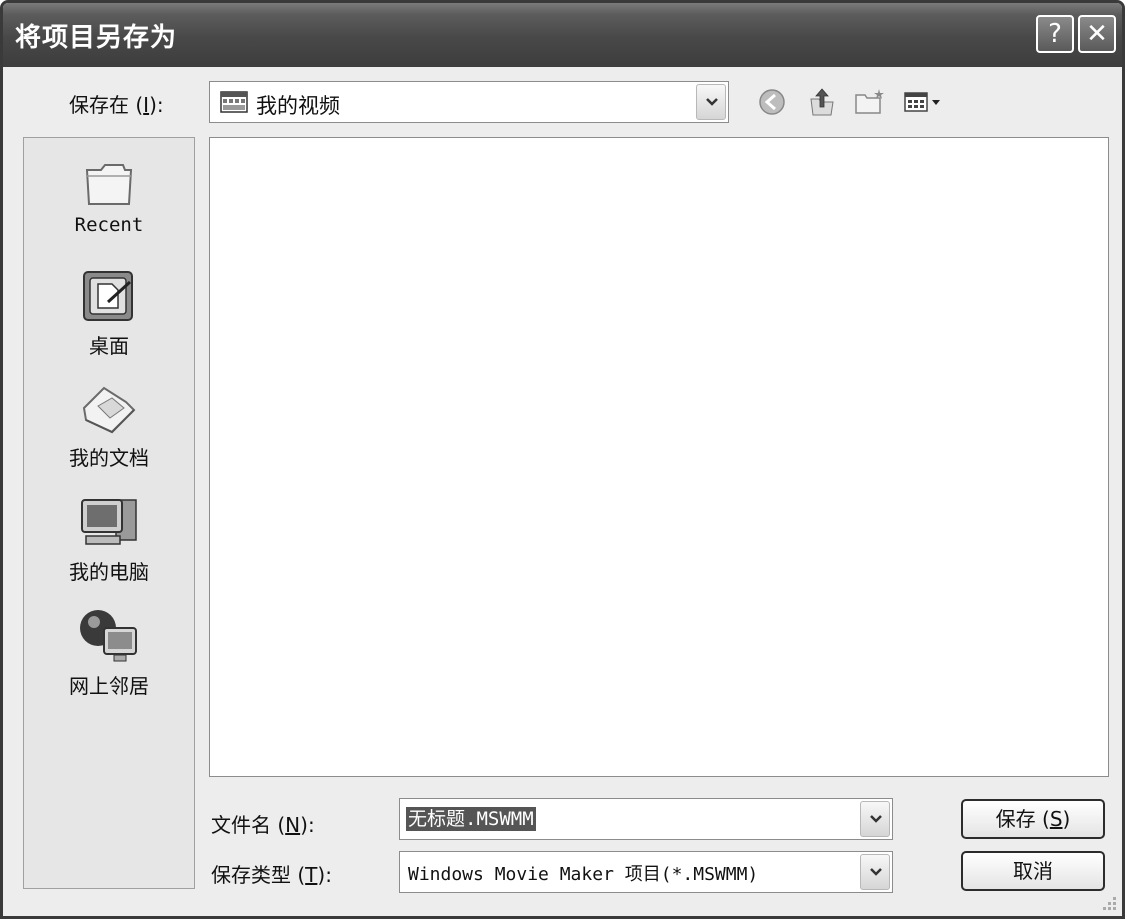 Image resolution: width=1125 pixels, height=919 pixels. I want to click on place-my-computer: 我的电脑, so click(109, 539).